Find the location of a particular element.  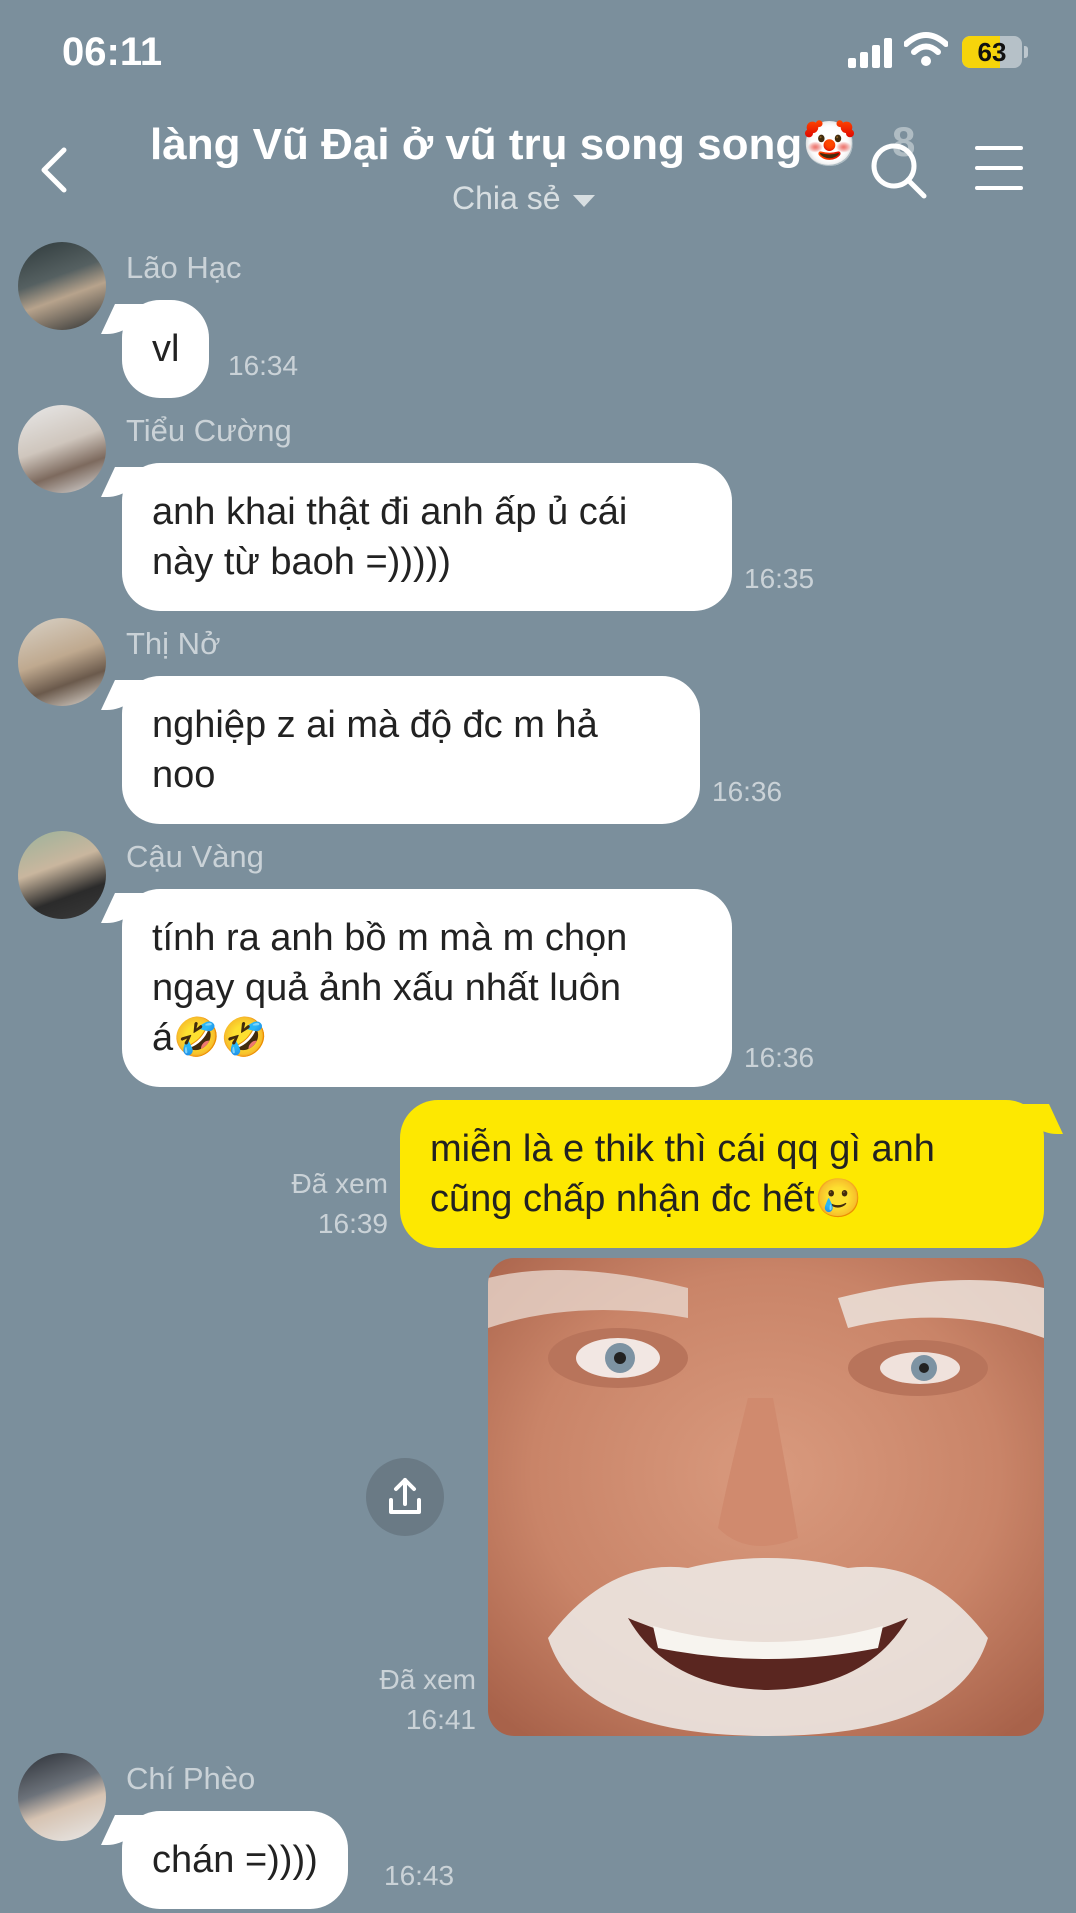

sender-name: Lão Hạc is located at coordinates (184, 267).